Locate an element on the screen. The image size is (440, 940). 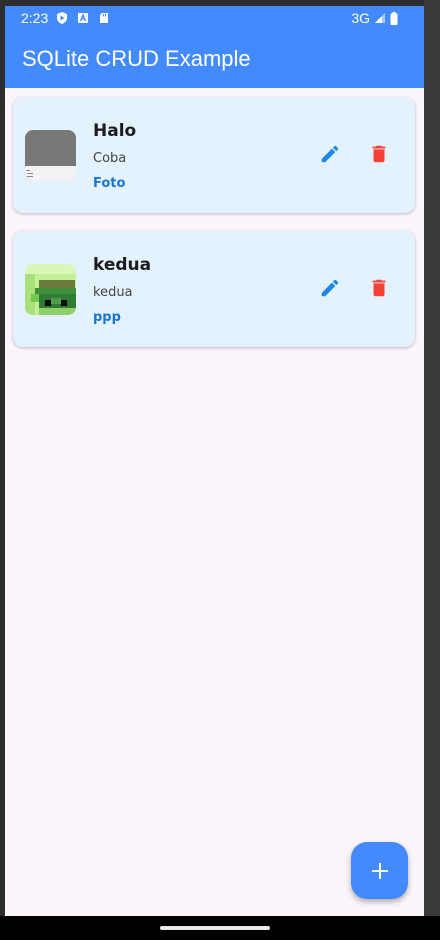
signal-icon is located at coordinates (380, 18).